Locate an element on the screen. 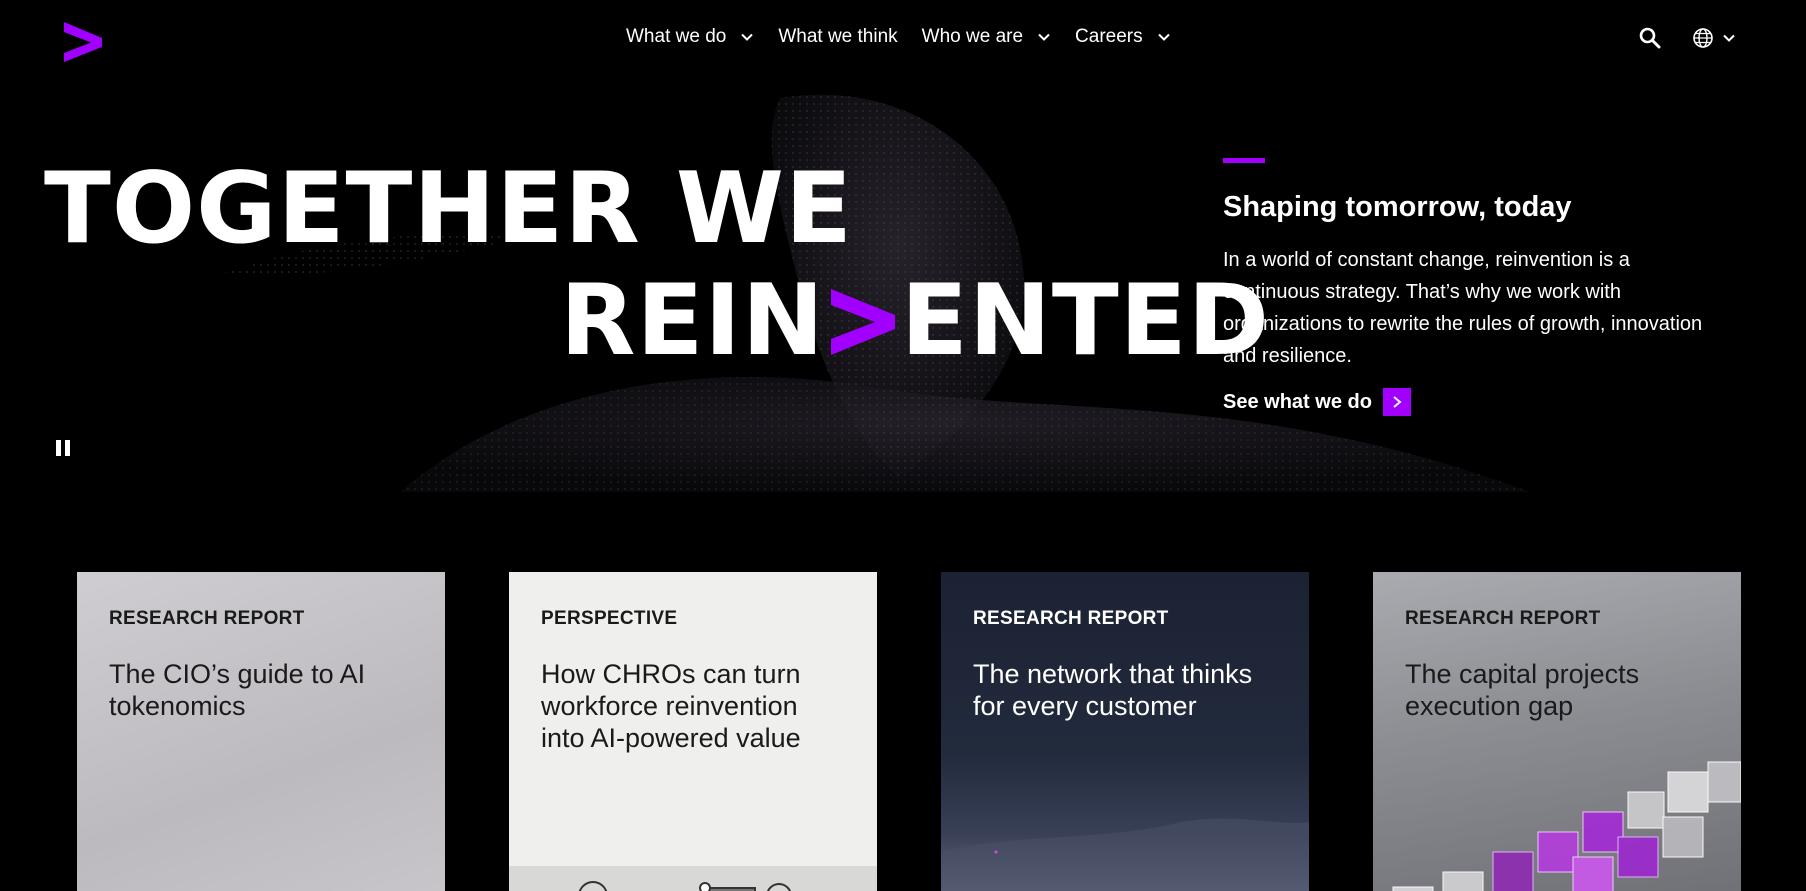  nav-item-what-we-do: What we do is located at coordinates (690, 37).